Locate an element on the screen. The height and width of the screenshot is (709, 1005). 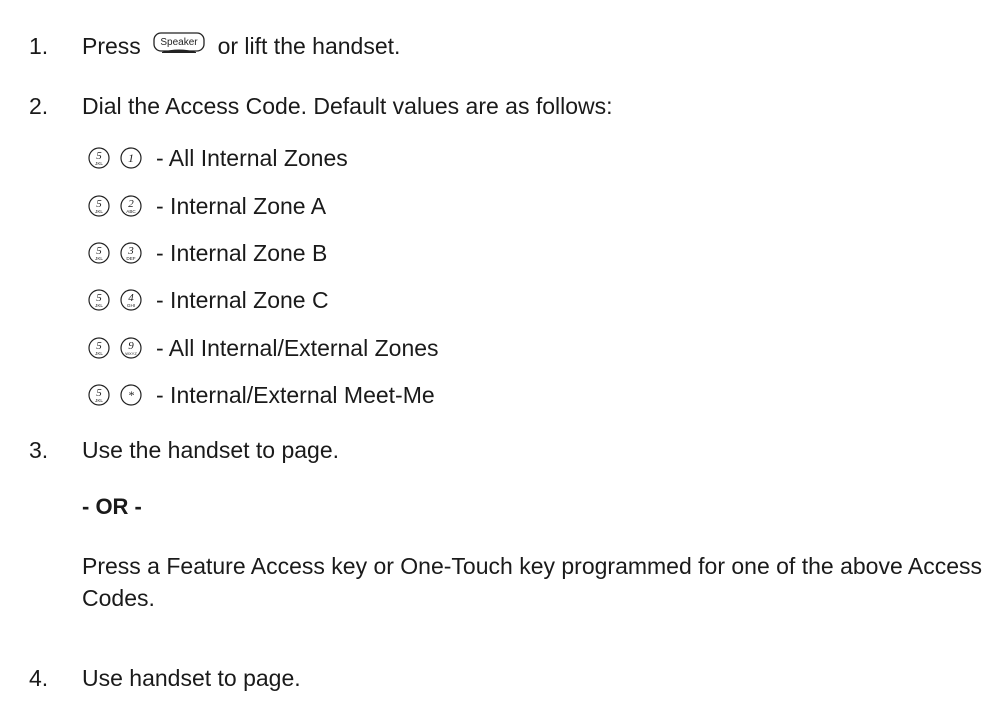
or-separator: - OR - is located at coordinates (112, 506).